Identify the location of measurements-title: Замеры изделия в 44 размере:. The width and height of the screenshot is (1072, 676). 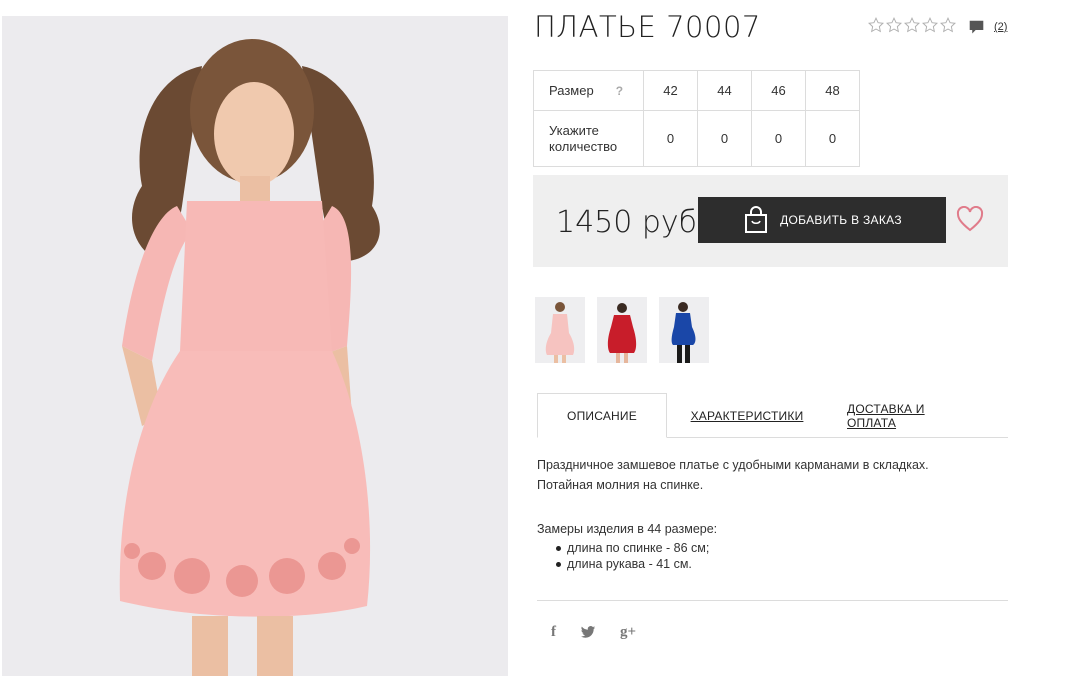
(627, 529).